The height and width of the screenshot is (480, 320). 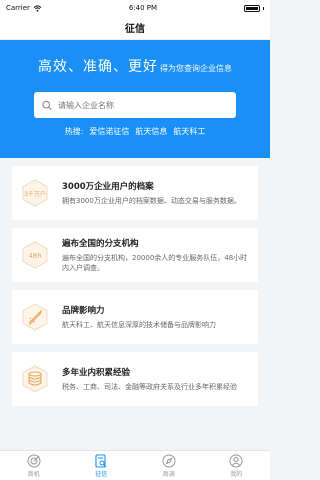 I want to click on page-title: 征信, so click(x=135, y=29).